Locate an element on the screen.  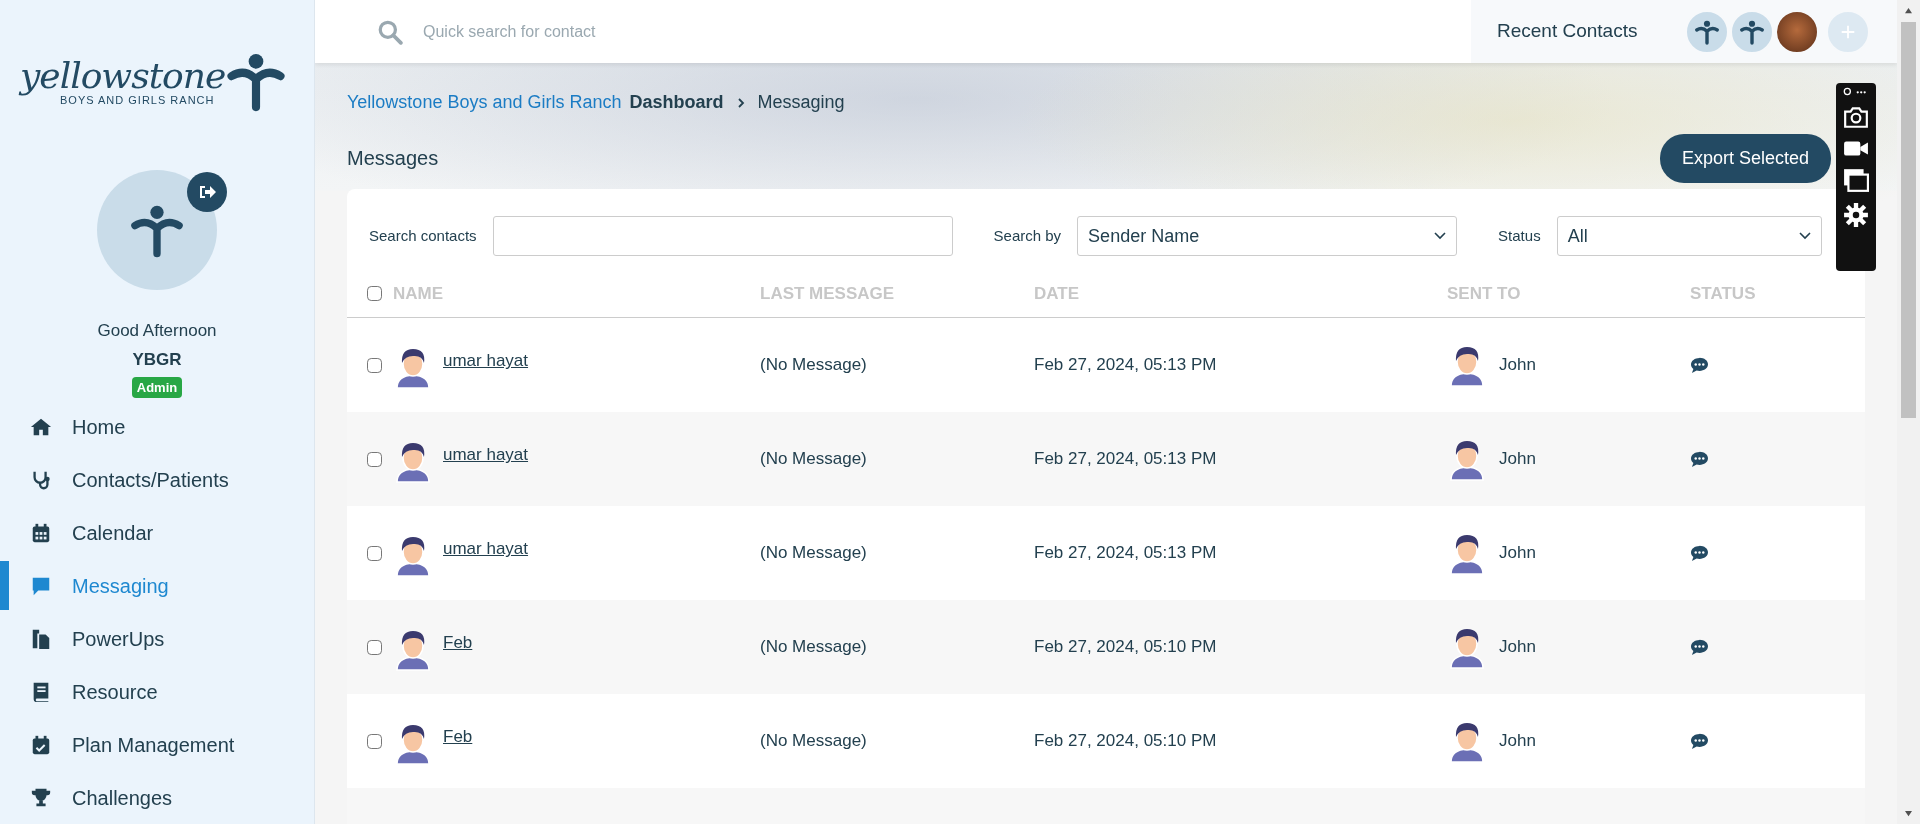
export-selected-button: Export Selected is located at coordinates (1745, 158).